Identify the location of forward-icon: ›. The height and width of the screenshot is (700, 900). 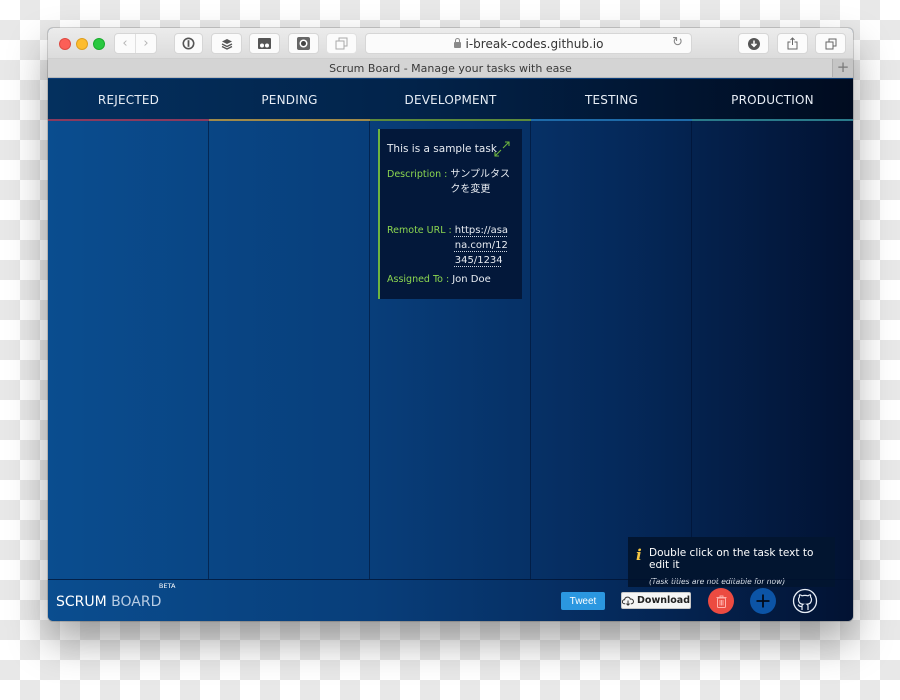
(145, 43).